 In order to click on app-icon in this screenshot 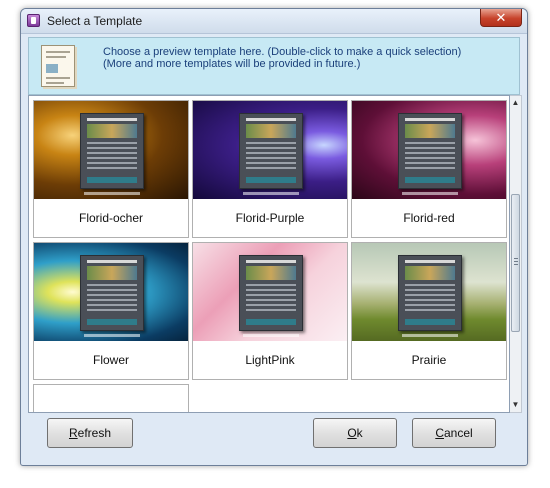, I will do `click(33, 20)`.